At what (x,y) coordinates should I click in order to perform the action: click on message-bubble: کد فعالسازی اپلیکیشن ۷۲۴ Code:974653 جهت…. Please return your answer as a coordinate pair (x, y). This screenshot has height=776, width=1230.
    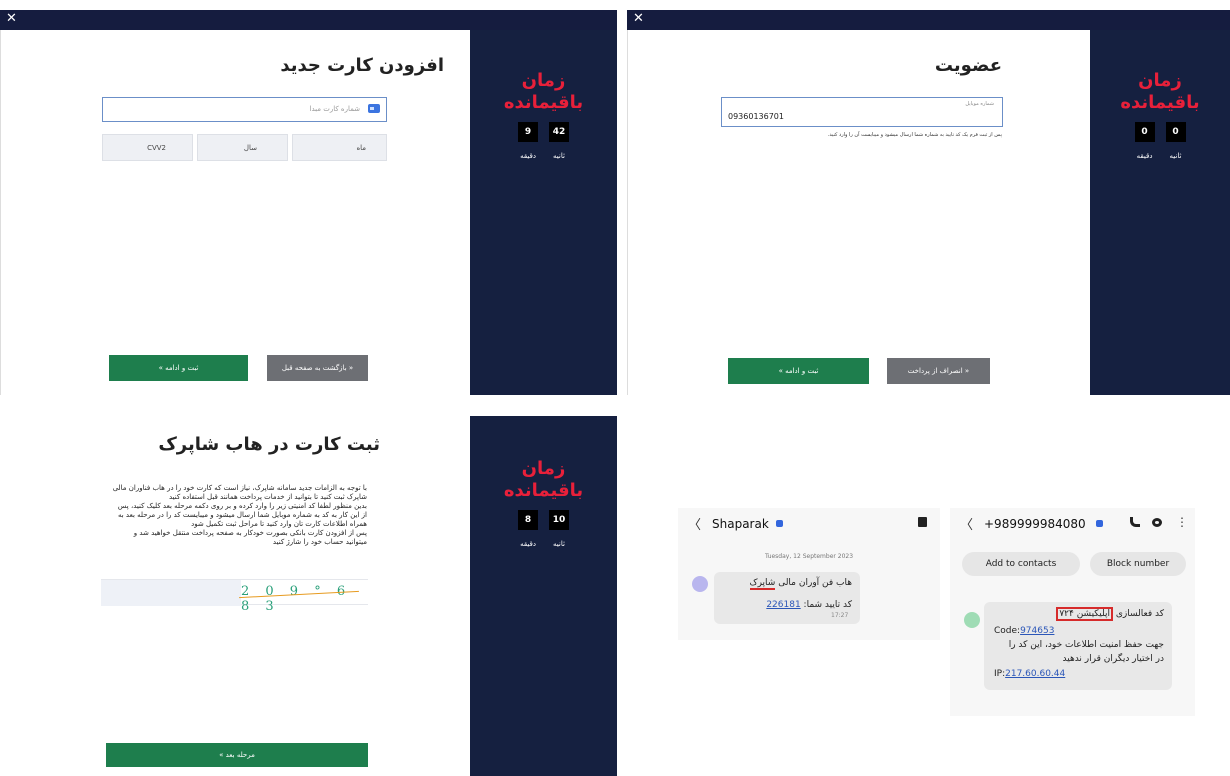
    Looking at the image, I should click on (1078, 646).